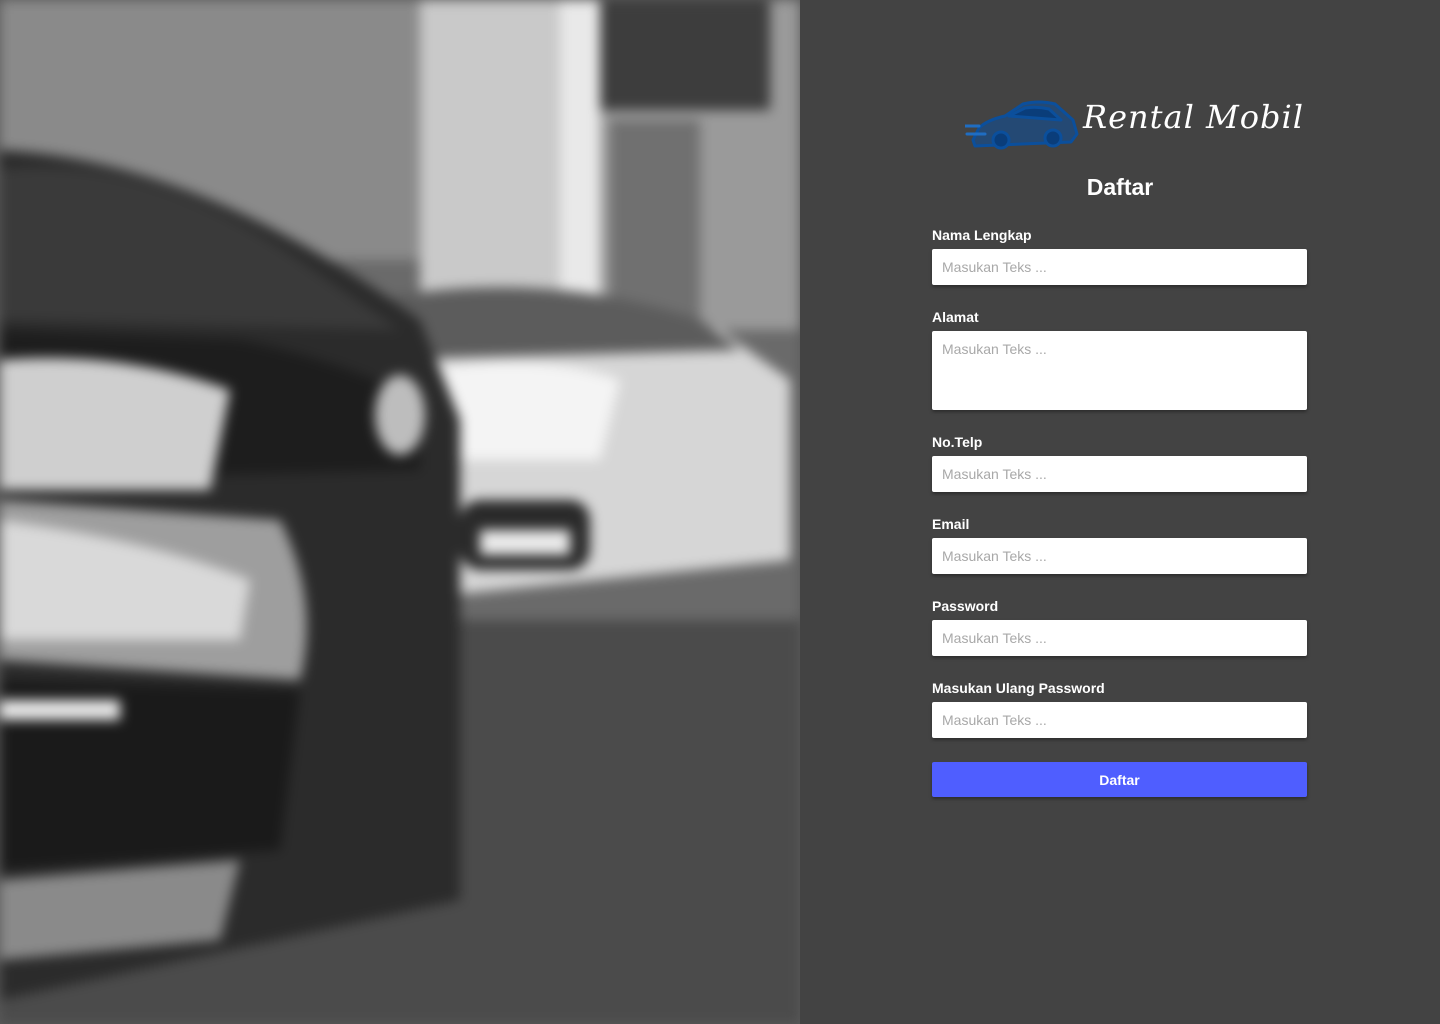  I want to click on password-label: Password, so click(965, 606).